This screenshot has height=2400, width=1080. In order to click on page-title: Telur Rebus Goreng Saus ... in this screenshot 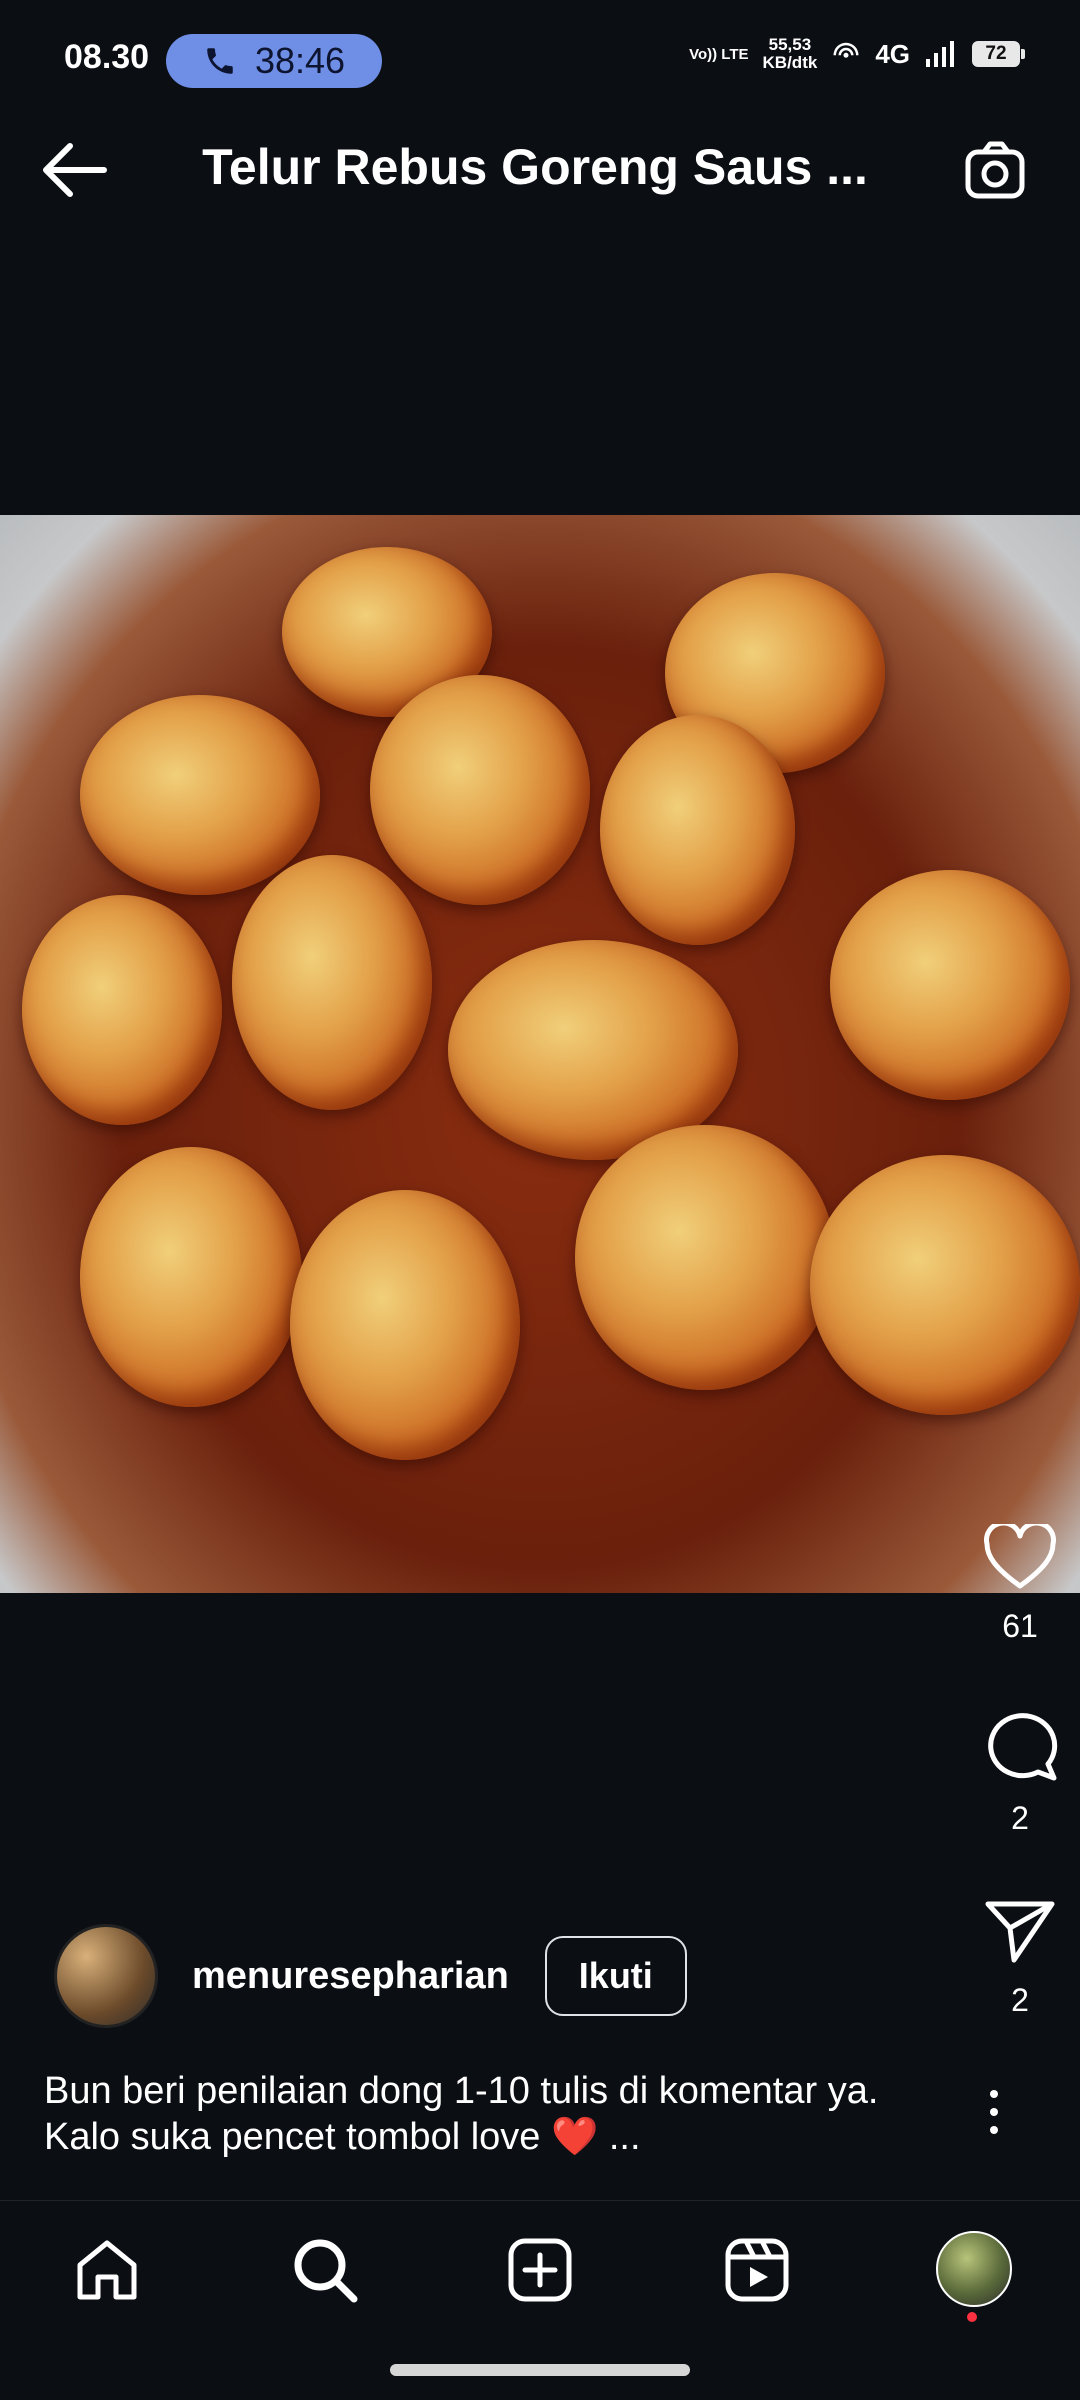, I will do `click(535, 167)`.